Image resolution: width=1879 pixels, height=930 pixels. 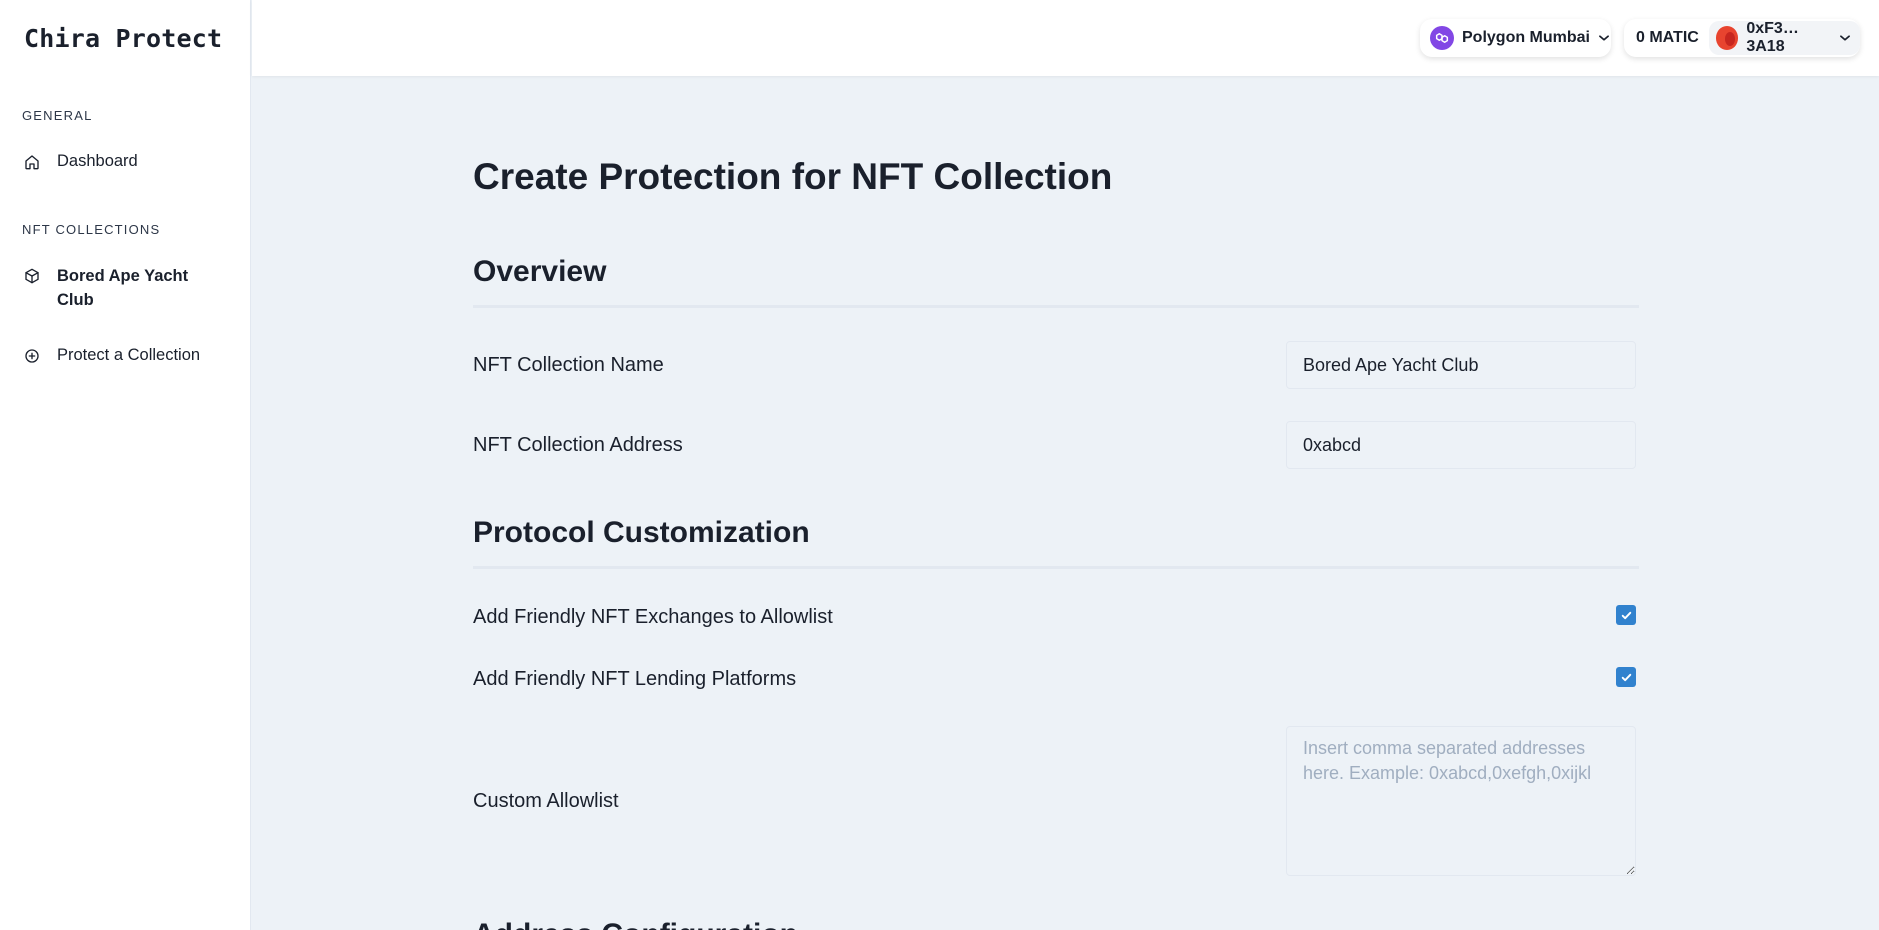 What do you see at coordinates (32, 276) in the screenshot?
I see `cube-icon` at bounding box center [32, 276].